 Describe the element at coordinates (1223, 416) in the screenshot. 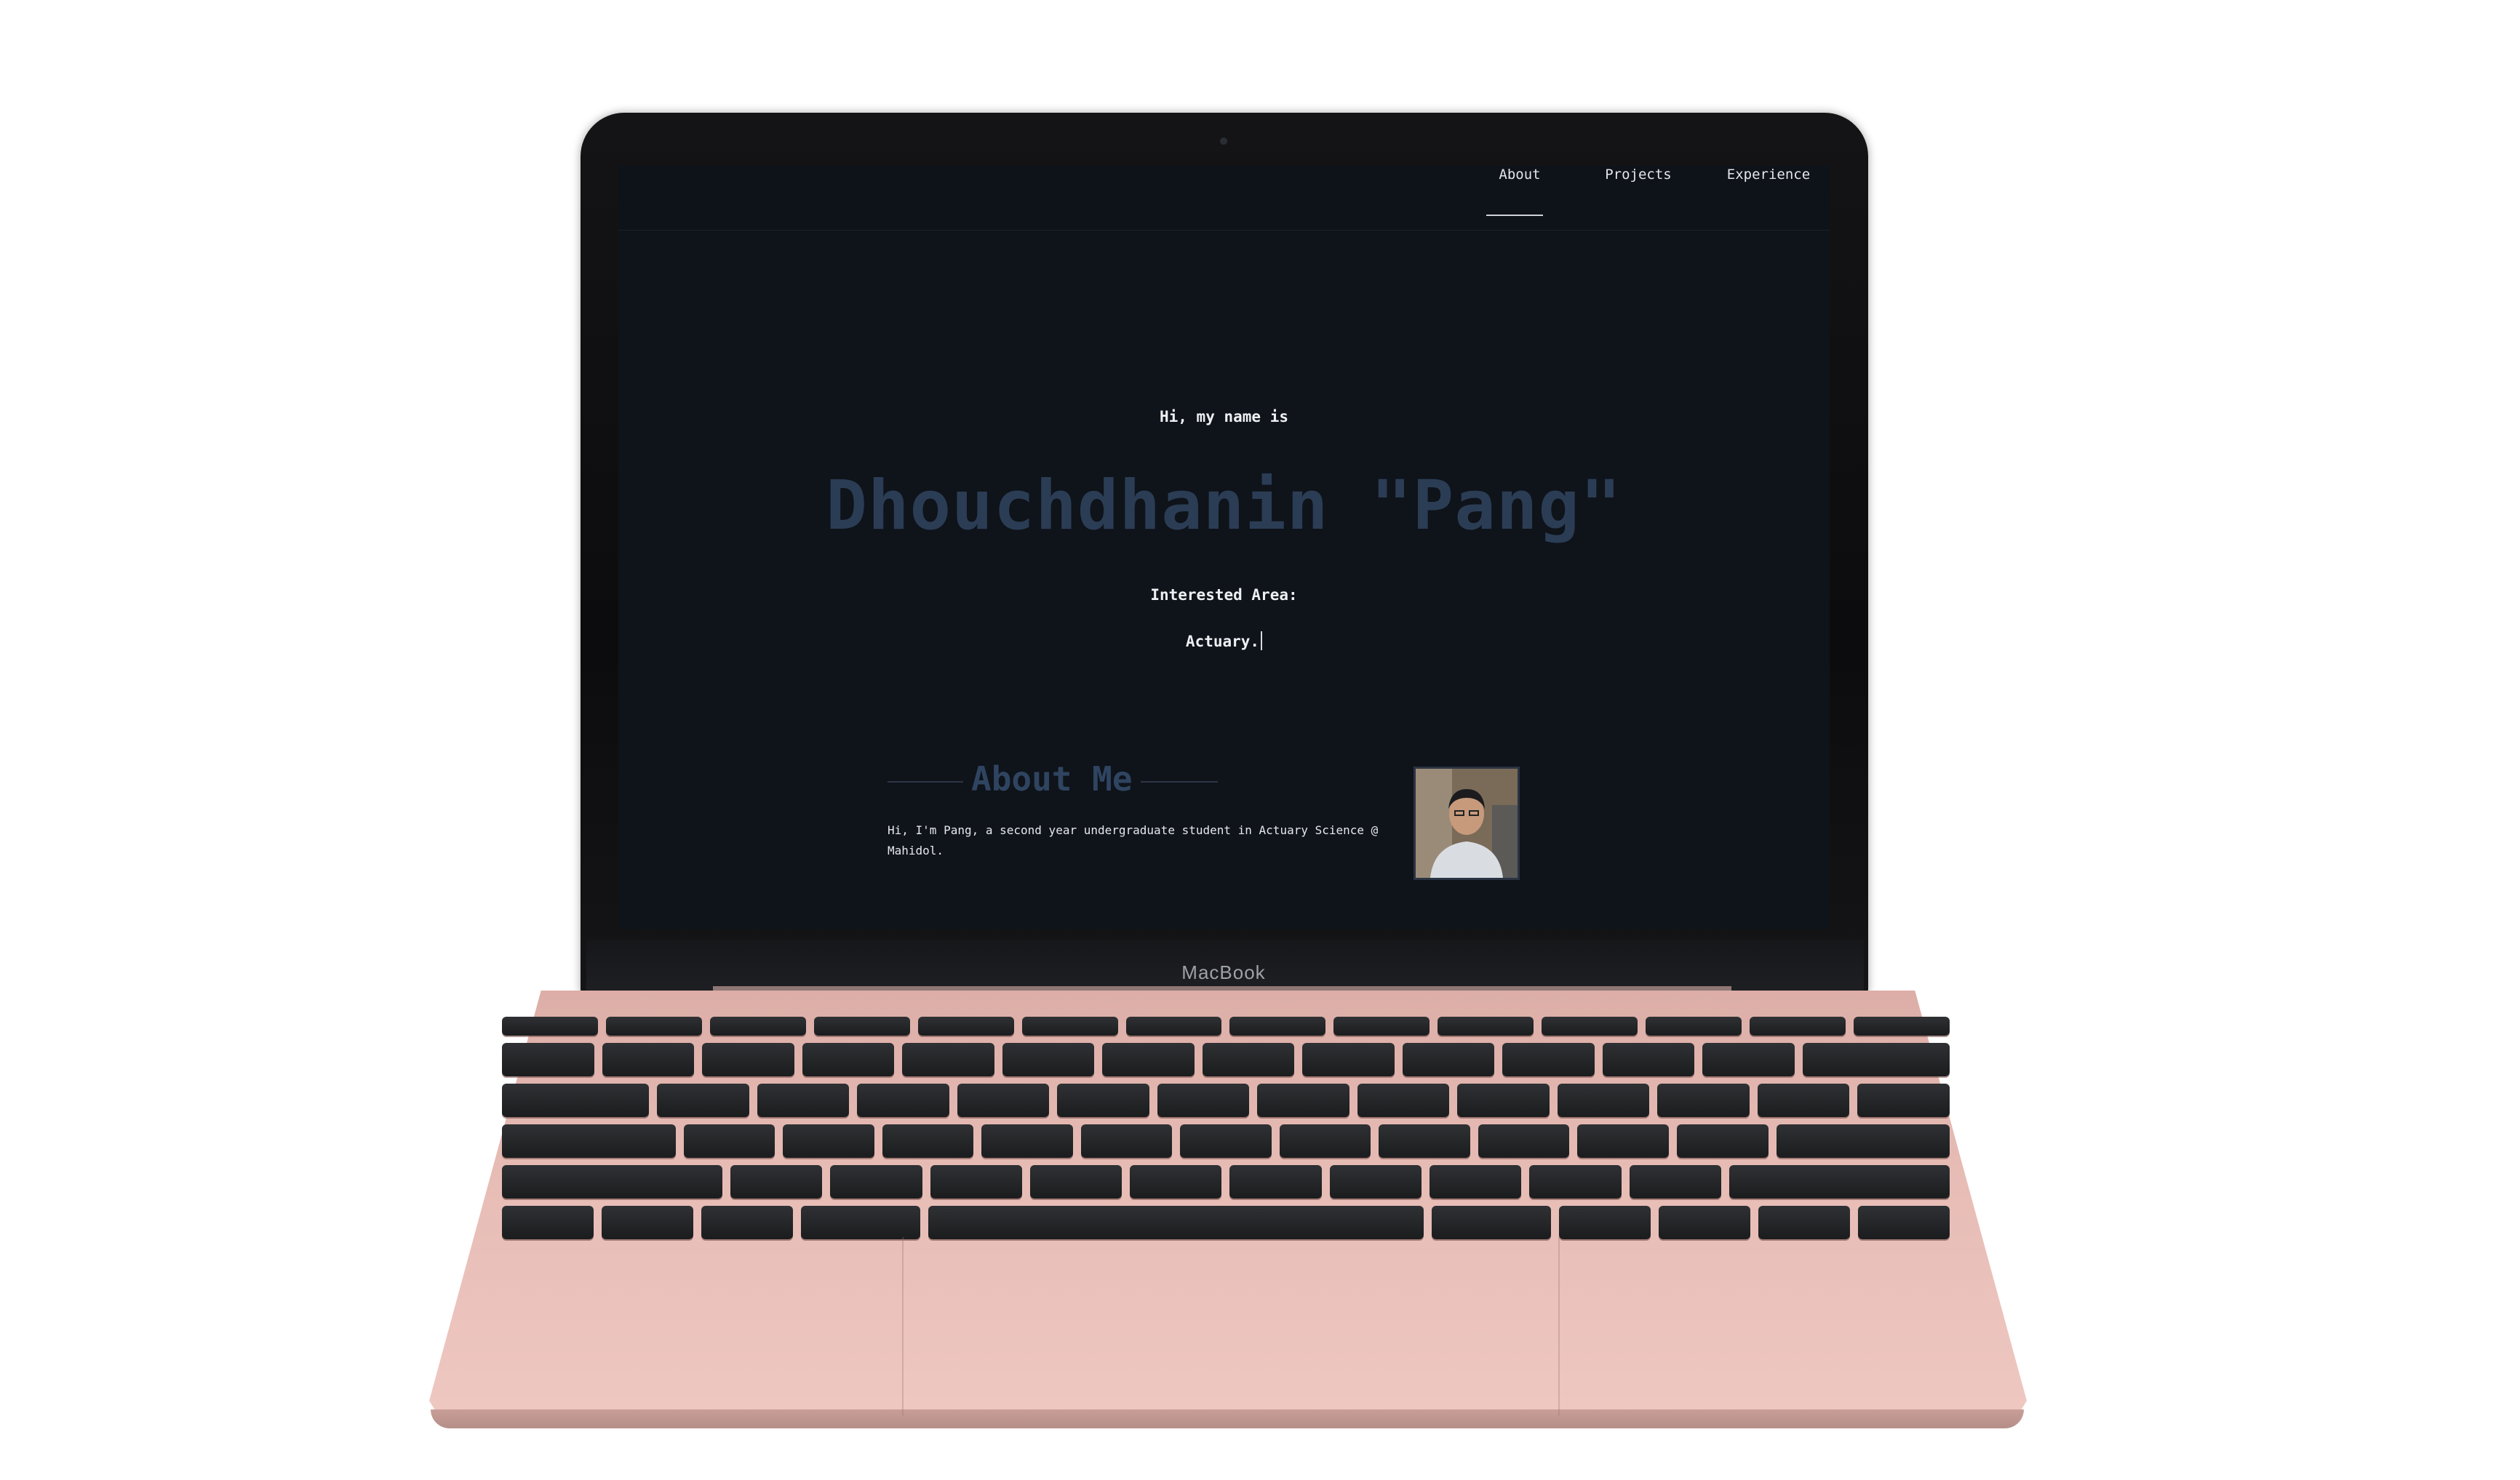

I see `hero-greeting: Hi, my name is` at that location.